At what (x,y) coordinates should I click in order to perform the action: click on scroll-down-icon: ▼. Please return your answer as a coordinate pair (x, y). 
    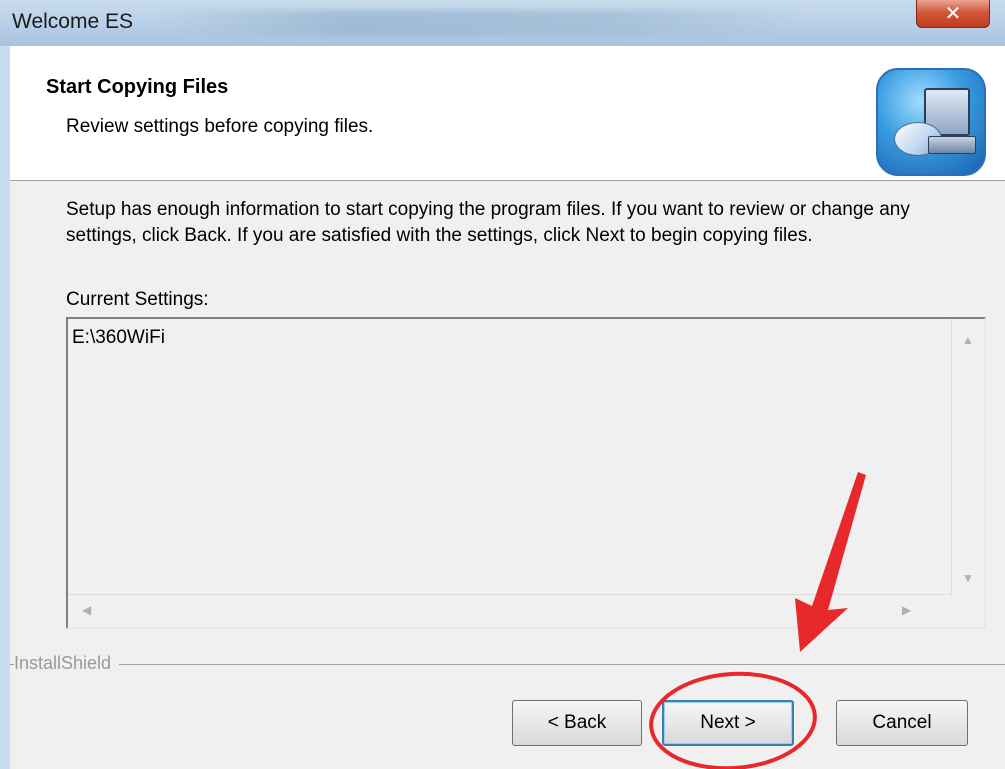
    Looking at the image, I should click on (968, 578).